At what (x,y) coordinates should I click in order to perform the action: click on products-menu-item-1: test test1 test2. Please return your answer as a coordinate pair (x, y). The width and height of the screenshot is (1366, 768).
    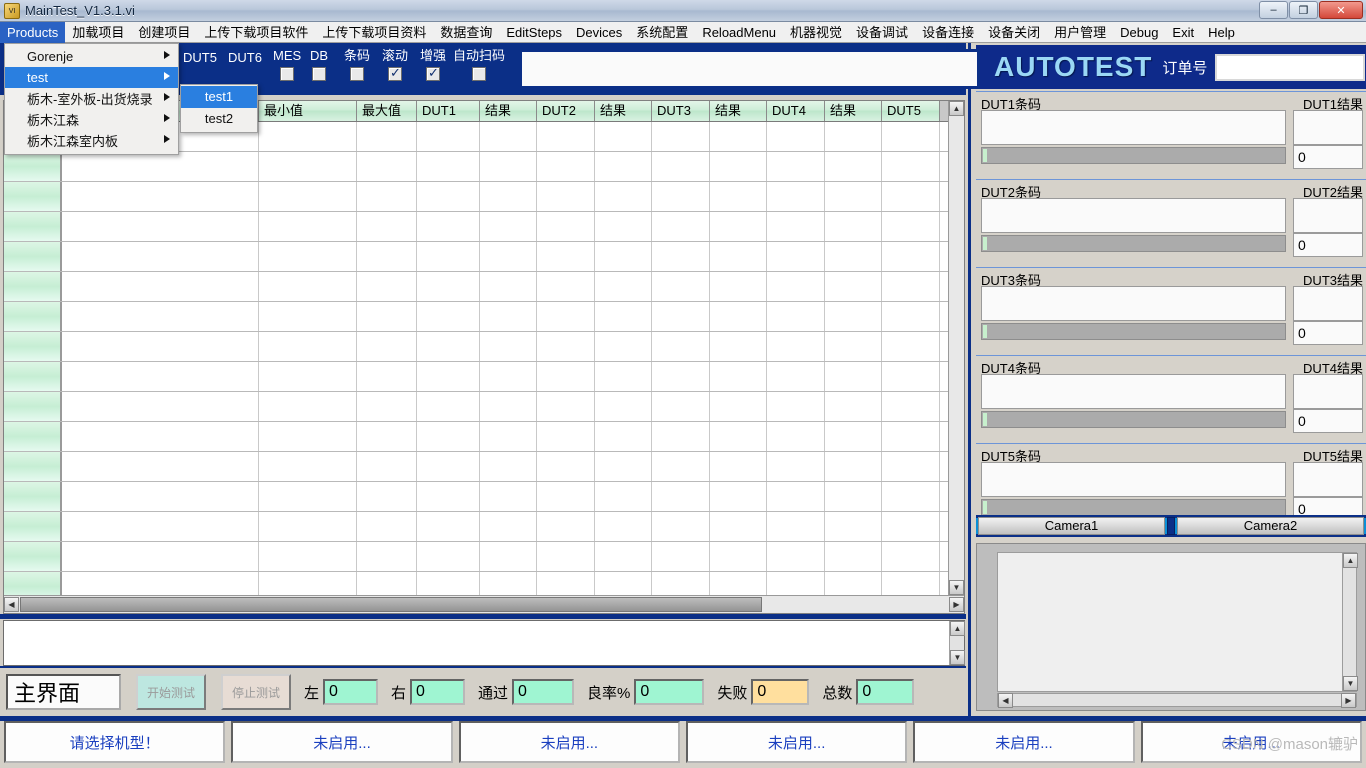
    Looking at the image, I should click on (131, 100).